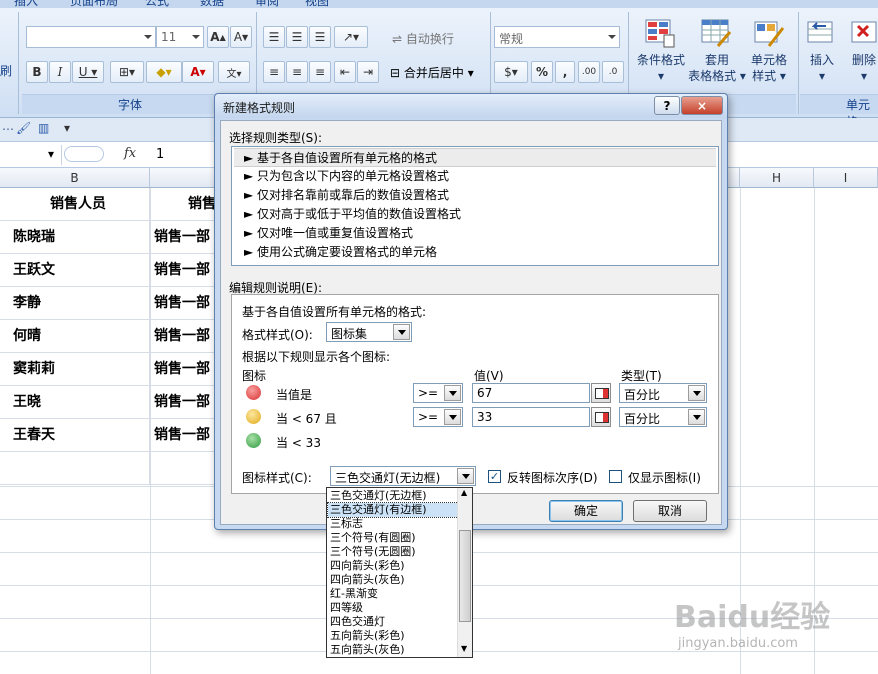 The image size is (878, 674). What do you see at coordinates (438, 393) in the screenshot?
I see `rule1-operator-select: >=` at bounding box center [438, 393].